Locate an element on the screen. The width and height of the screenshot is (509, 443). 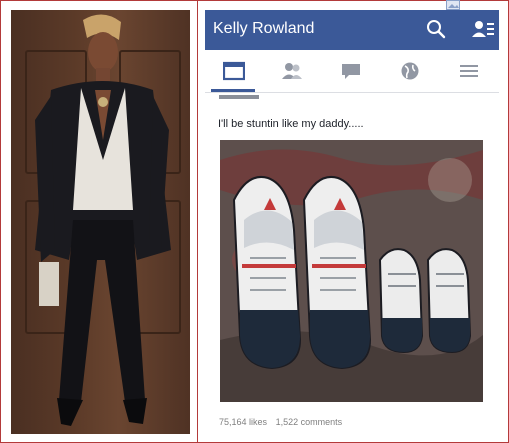
tab-news-feed is located at coordinates (234, 71).